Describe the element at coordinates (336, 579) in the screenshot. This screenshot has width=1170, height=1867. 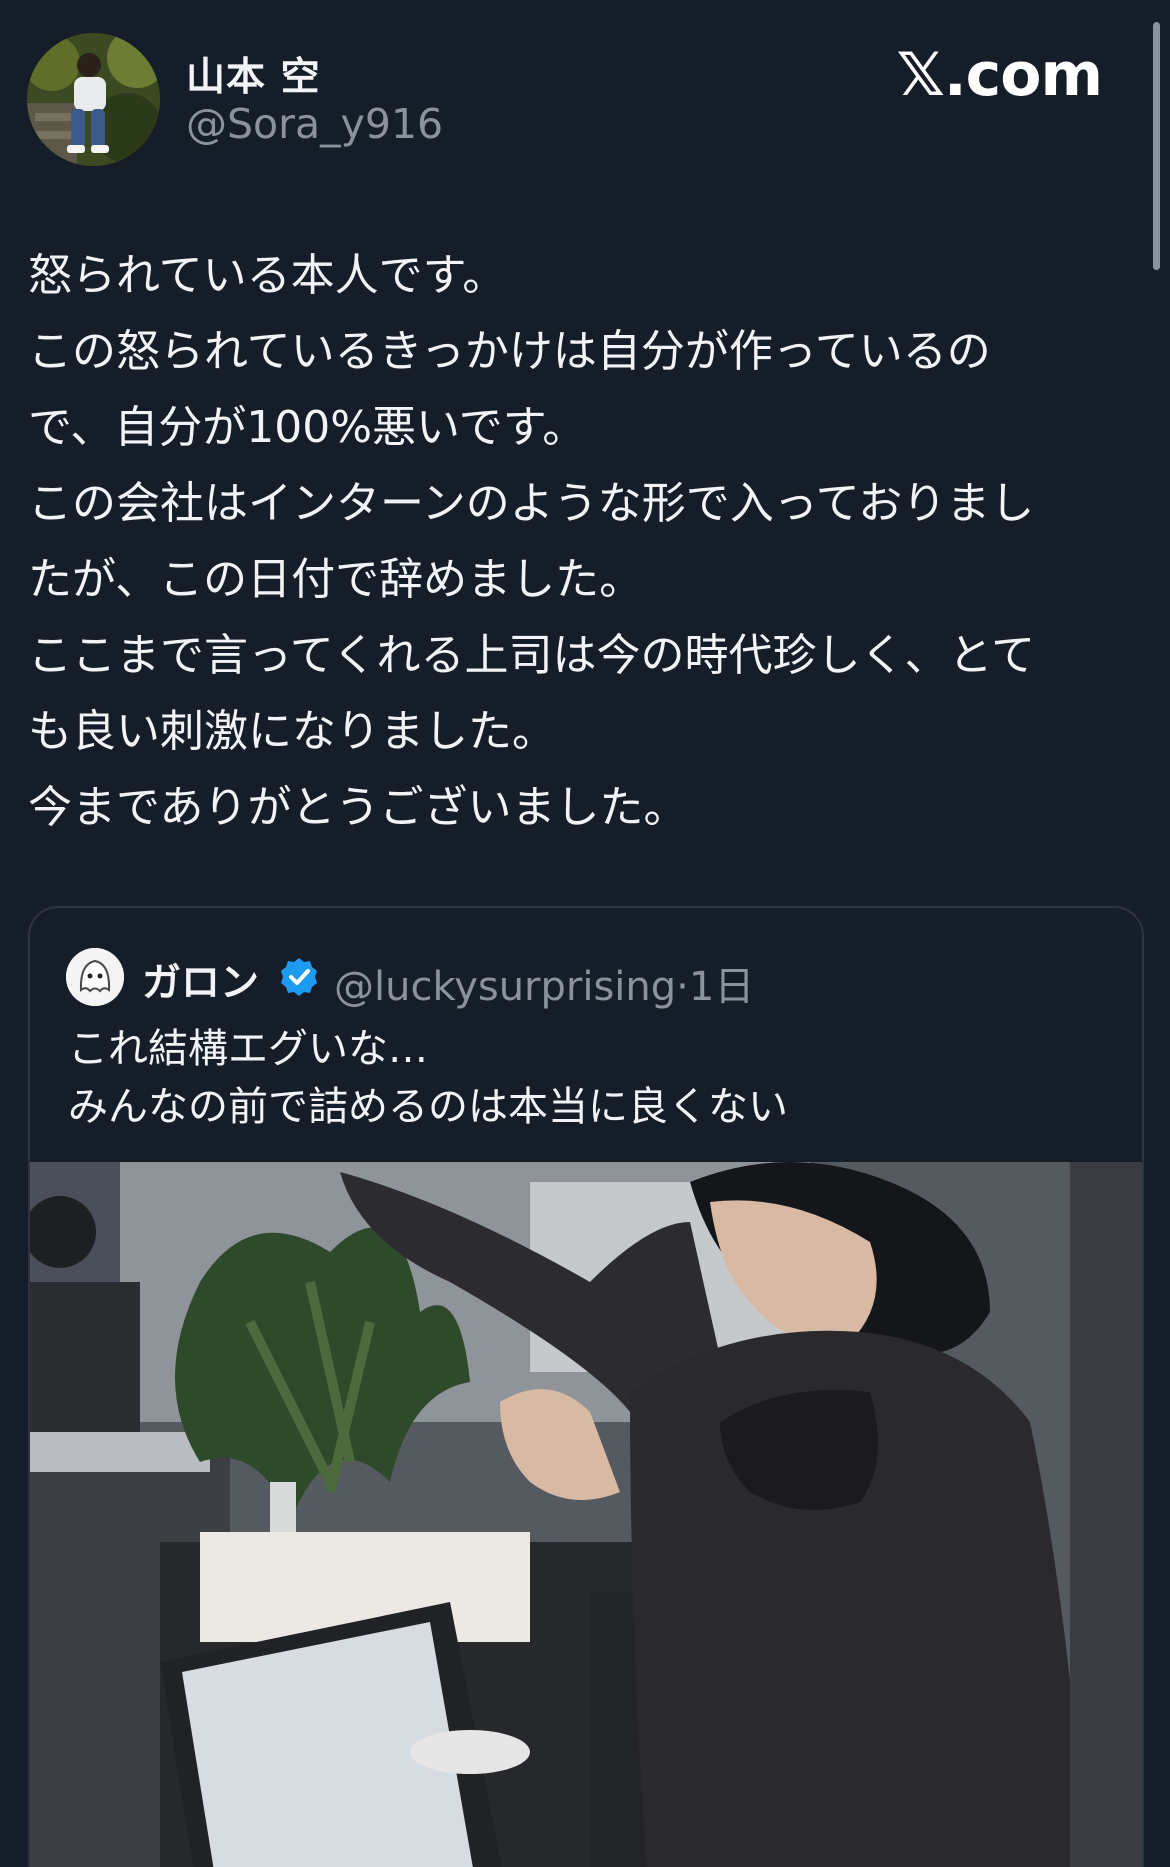
I see `post-line: たが、この日付で辞めました。` at that location.